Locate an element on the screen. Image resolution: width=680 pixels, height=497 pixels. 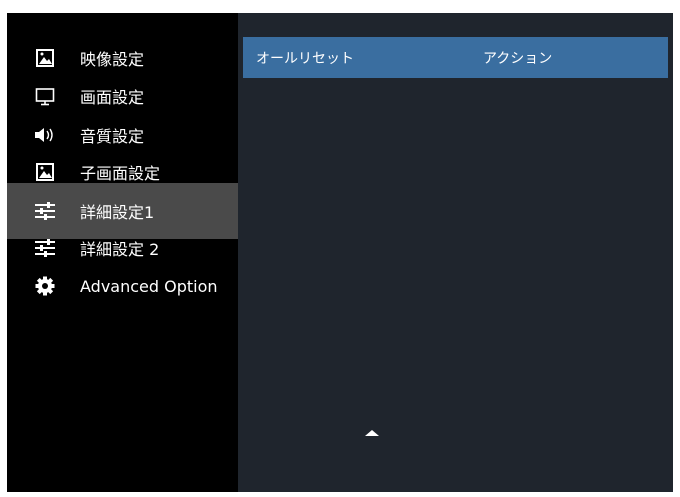
settings-row-all-reset: オールリセット アクション is located at coordinates (455, 57).